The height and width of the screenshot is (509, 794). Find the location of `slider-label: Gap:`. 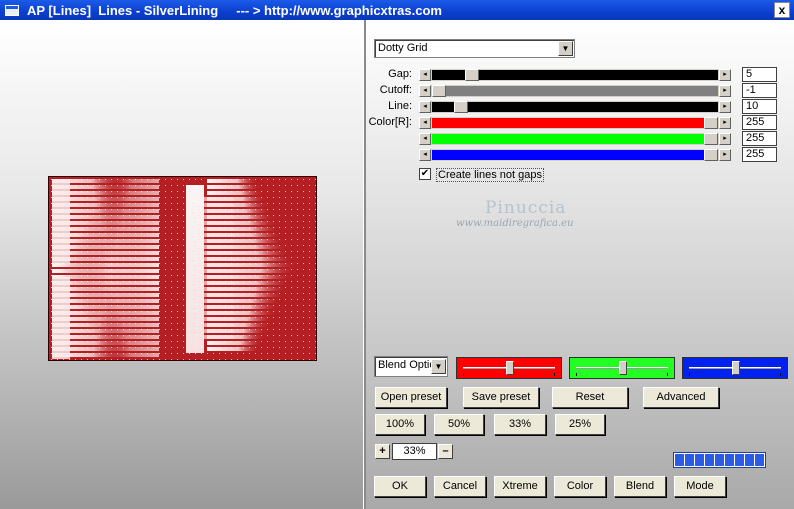

slider-label: Gap: is located at coordinates (400, 74).